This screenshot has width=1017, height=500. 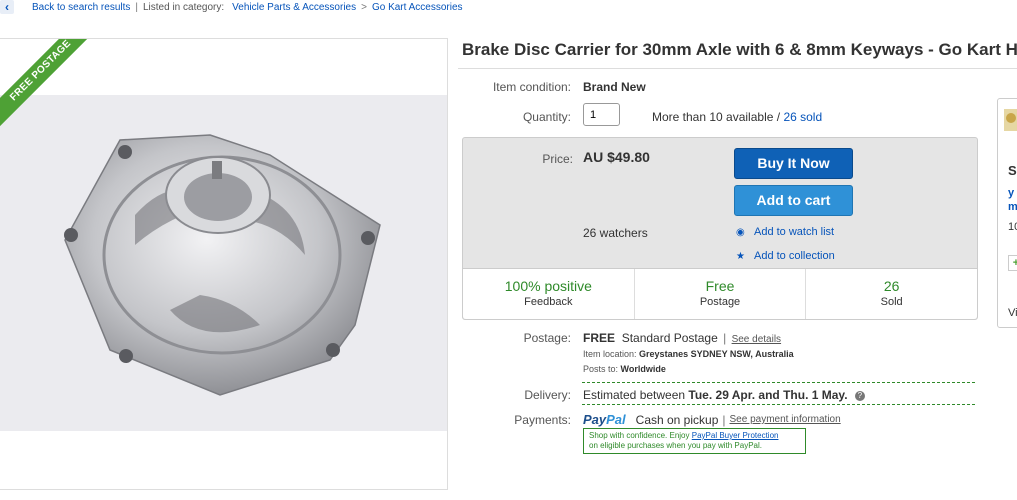 I want to click on stat-postage: Free Postage, so click(x=721, y=294).